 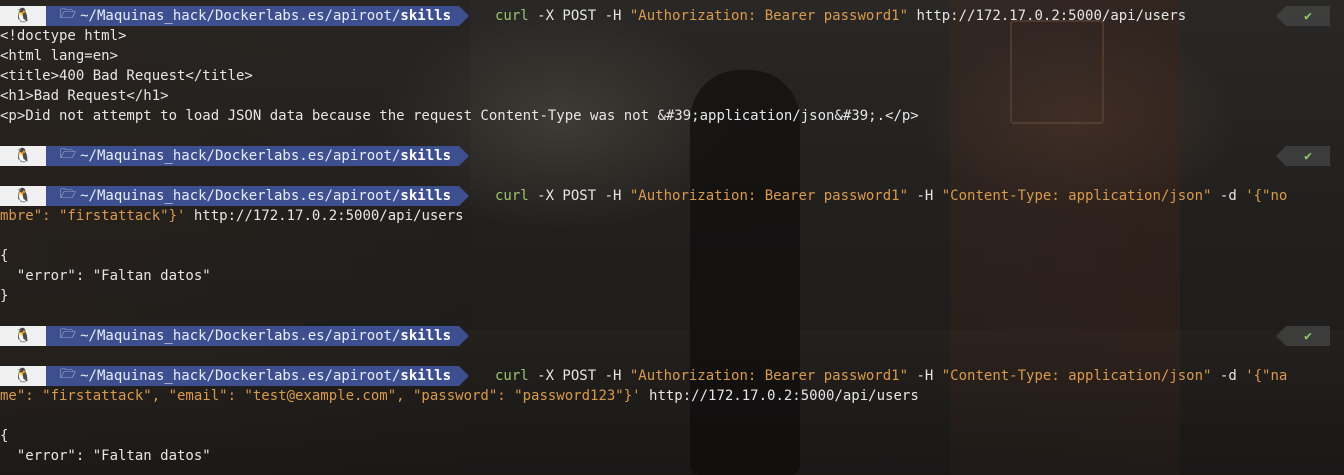 What do you see at coordinates (59, 56) in the screenshot?
I see `output-line: <html lang=en>` at bounding box center [59, 56].